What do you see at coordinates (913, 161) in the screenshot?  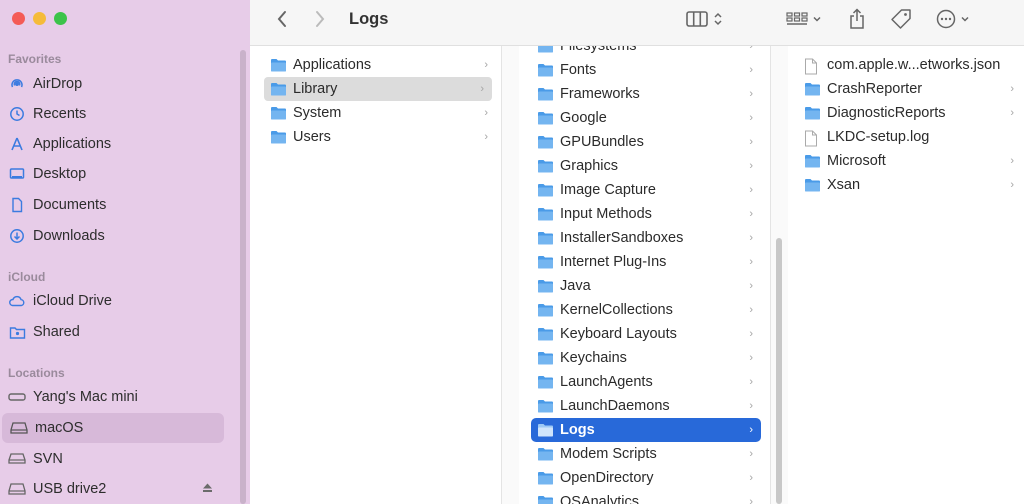 I see `list-item: Microsoft ›` at bounding box center [913, 161].